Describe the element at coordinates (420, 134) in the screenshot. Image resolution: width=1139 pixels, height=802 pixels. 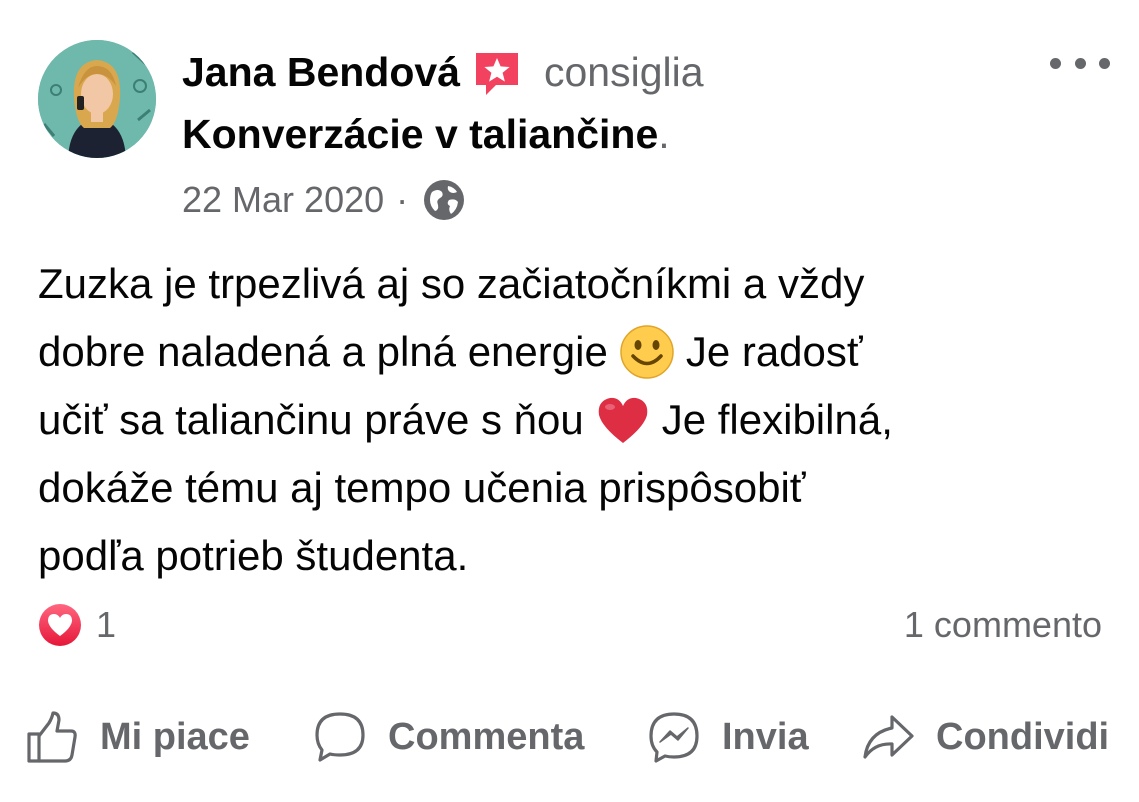
I see `page-name: Konverzácie v taliančine` at that location.